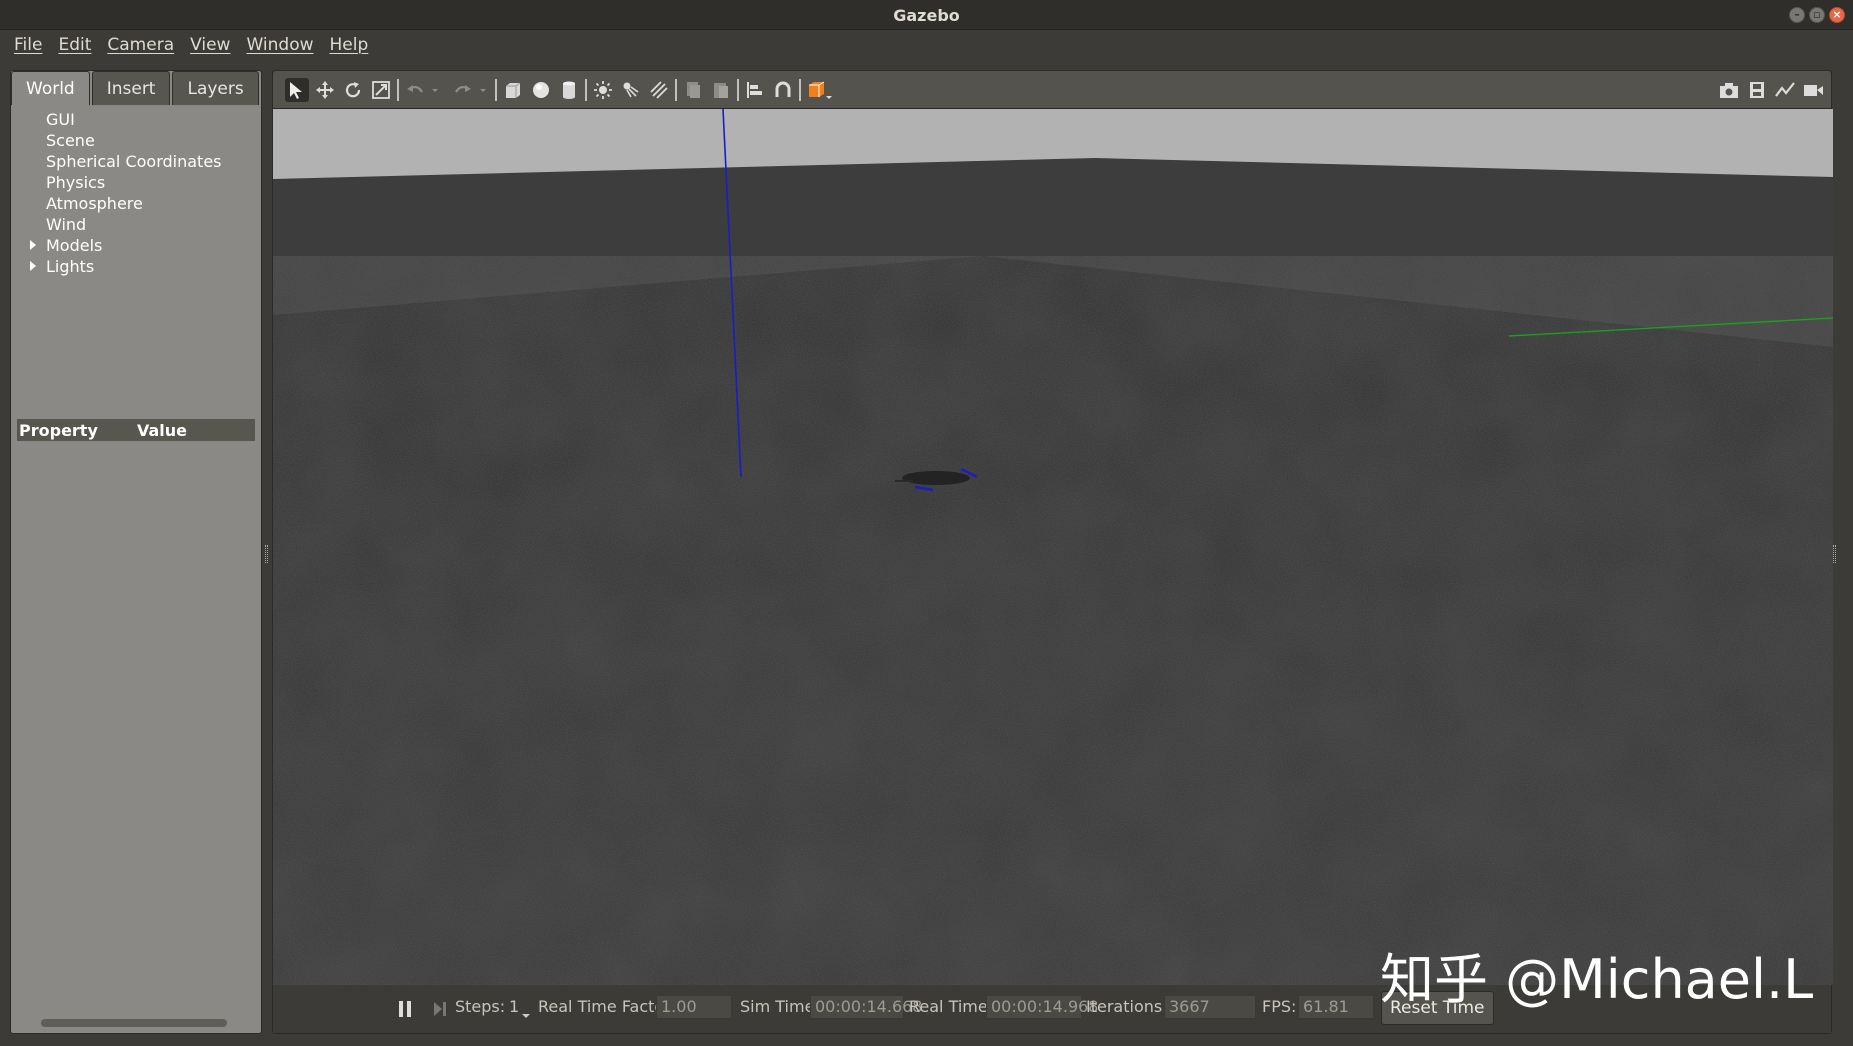  What do you see at coordinates (1834, 554) in the screenshot?
I see `right-splitter-handle` at bounding box center [1834, 554].